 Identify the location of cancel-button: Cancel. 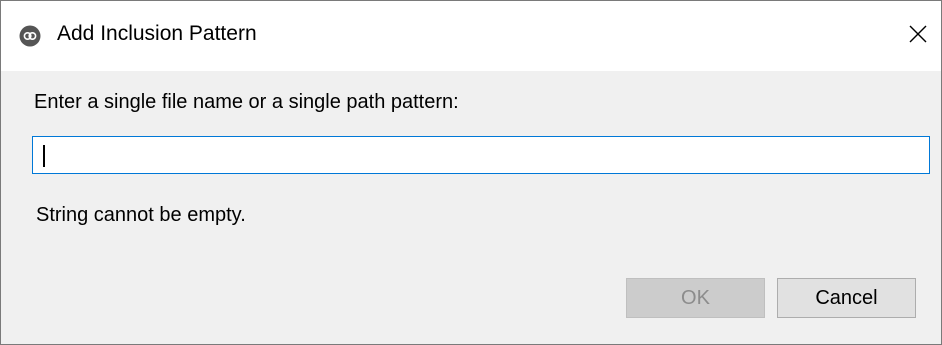
(846, 298).